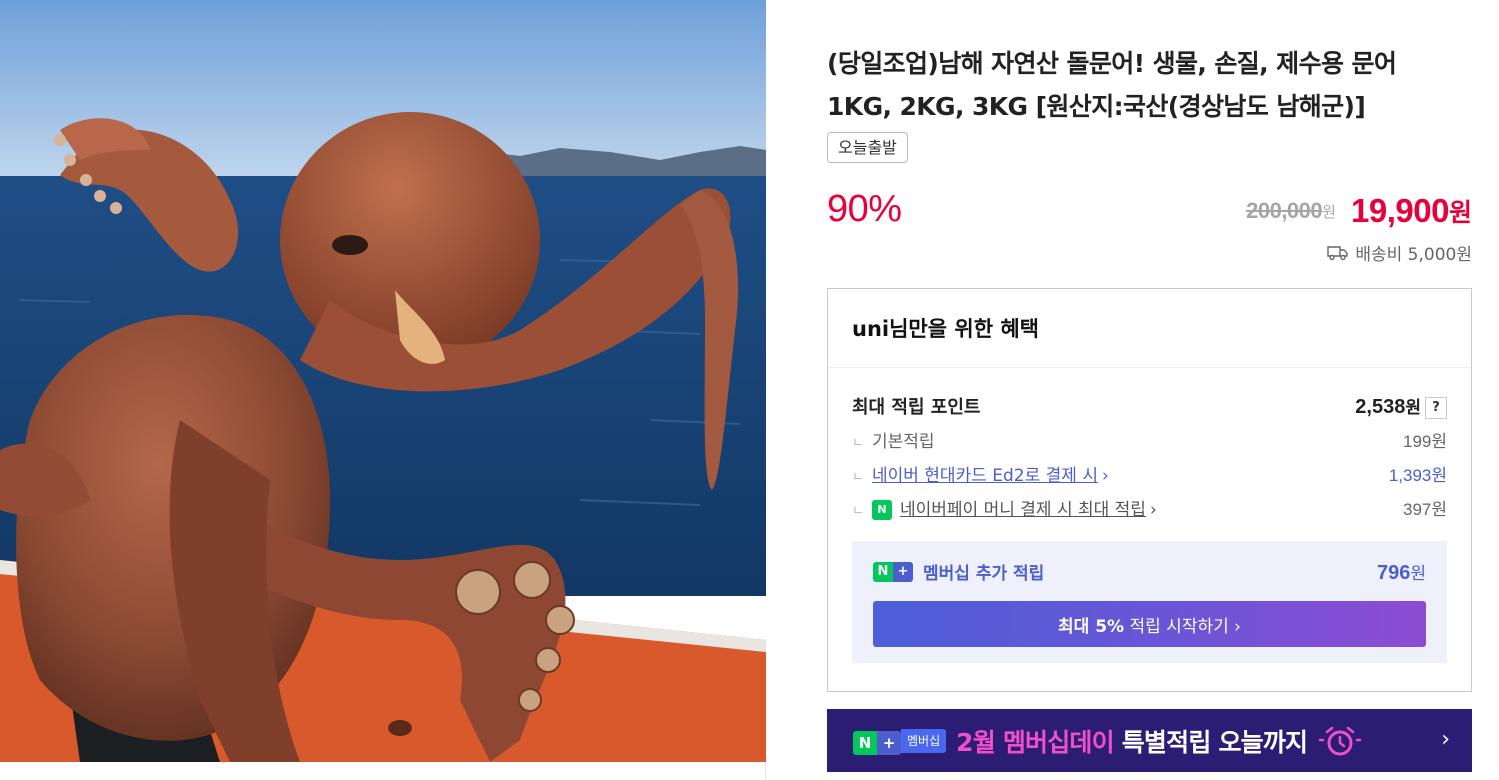  Describe the element at coordinates (881, 510) in the screenshot. I see `naverpay-icon: N` at that location.